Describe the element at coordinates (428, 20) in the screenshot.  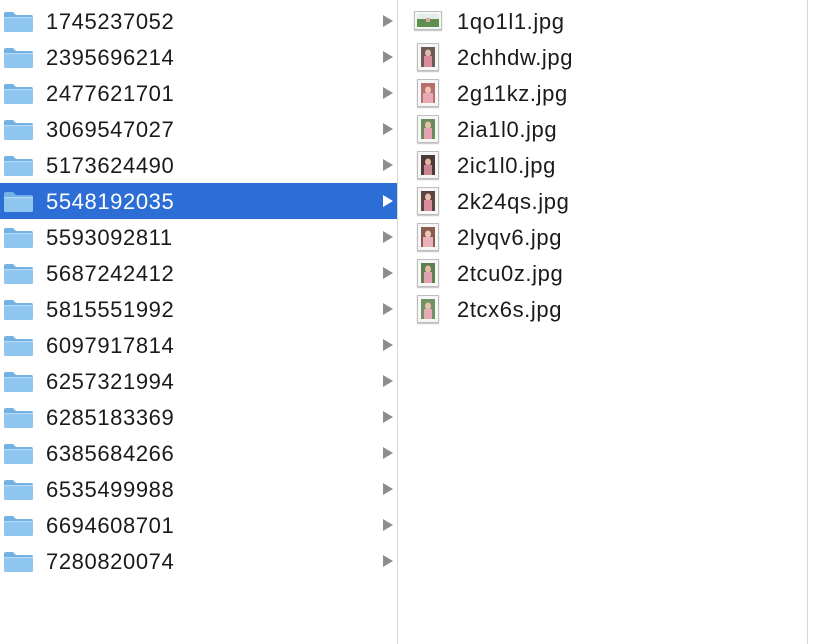
I see `landscape-photo-thumbnail-icon` at that location.